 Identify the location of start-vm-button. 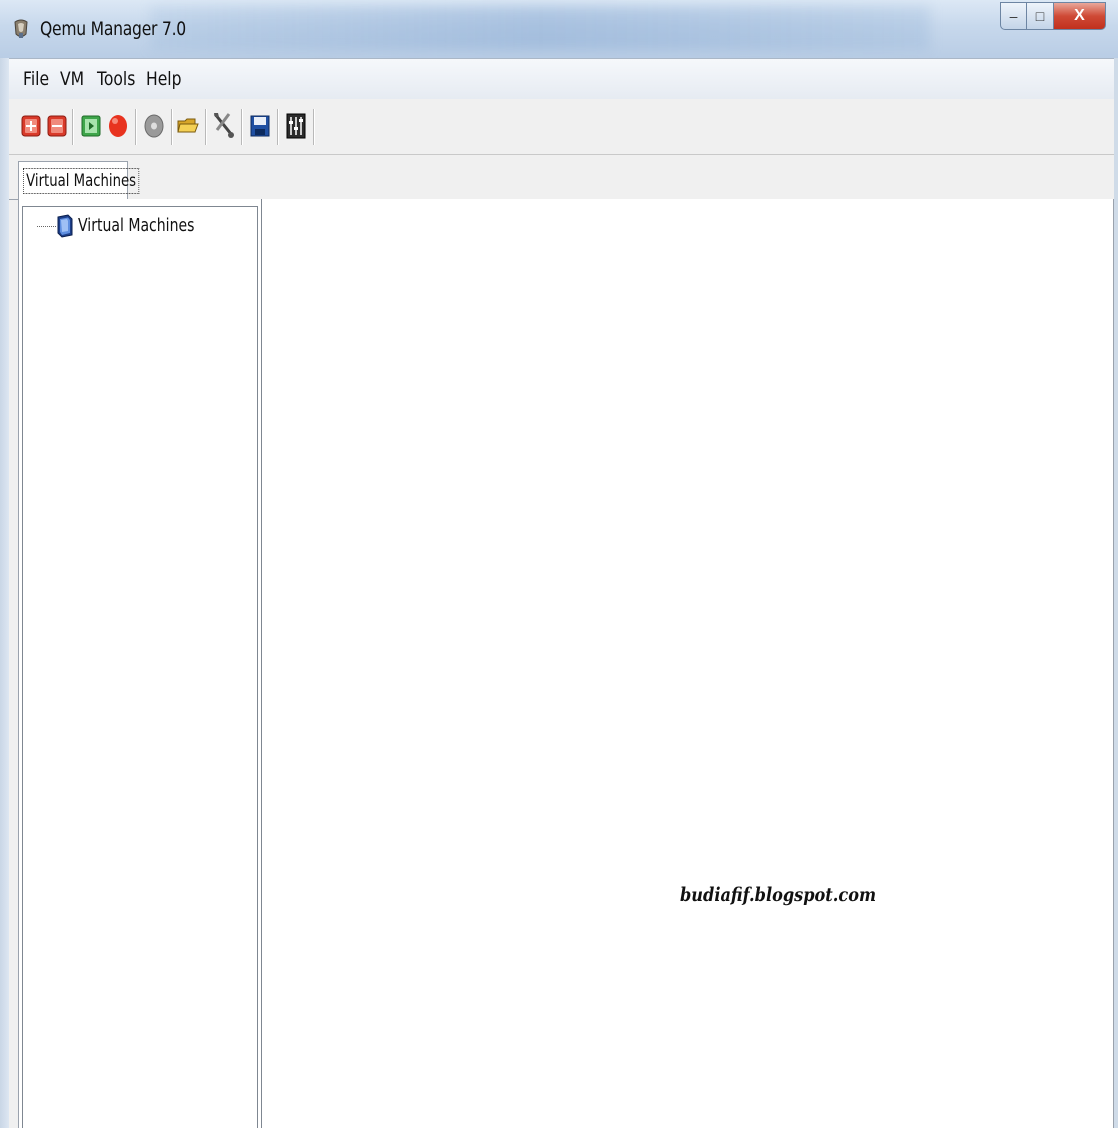
(91, 126).